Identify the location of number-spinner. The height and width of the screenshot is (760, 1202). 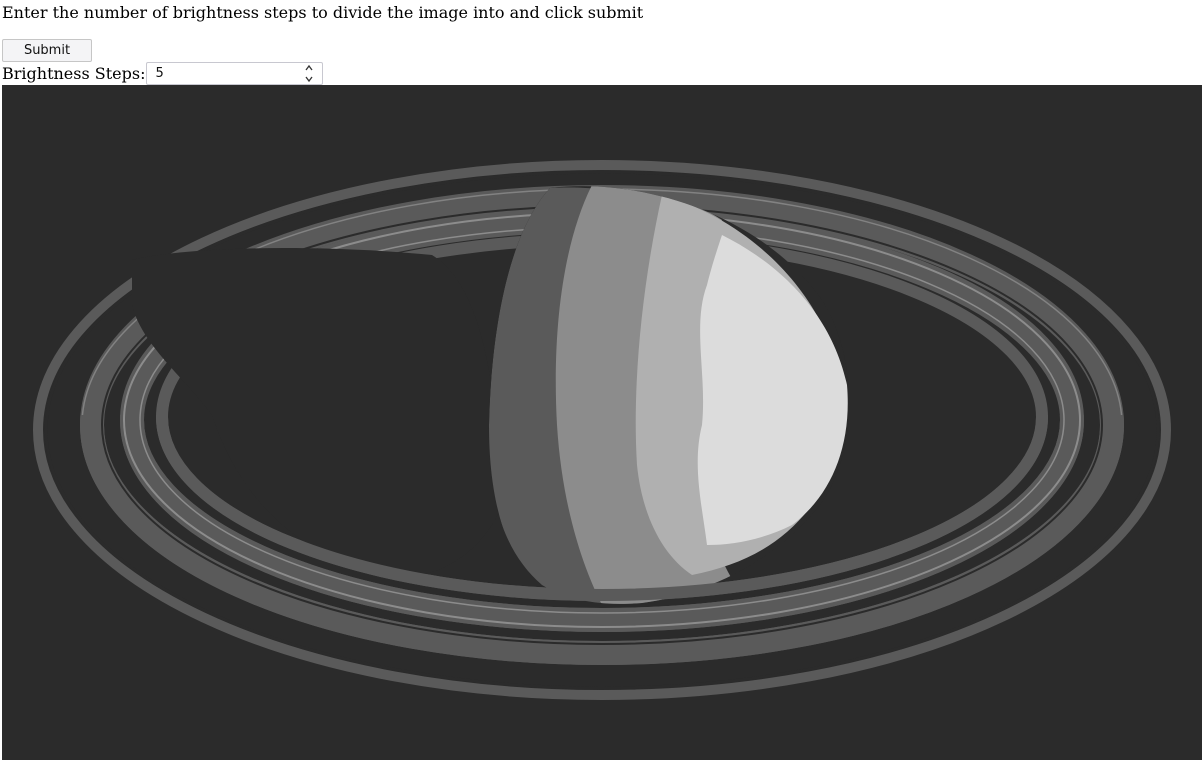
(309, 73).